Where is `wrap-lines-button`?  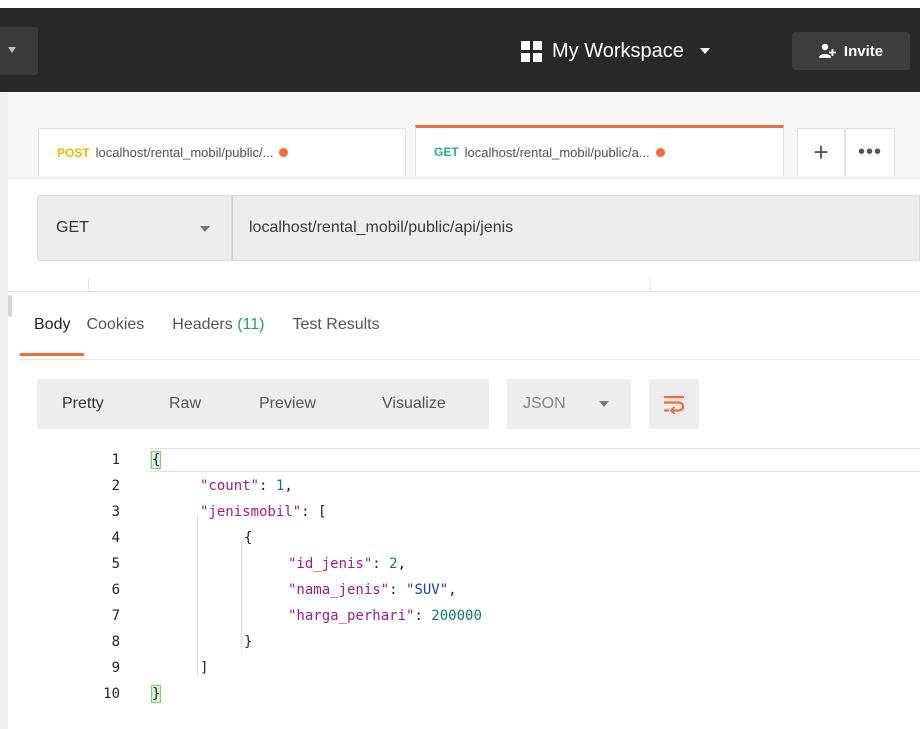 wrap-lines-button is located at coordinates (674, 404).